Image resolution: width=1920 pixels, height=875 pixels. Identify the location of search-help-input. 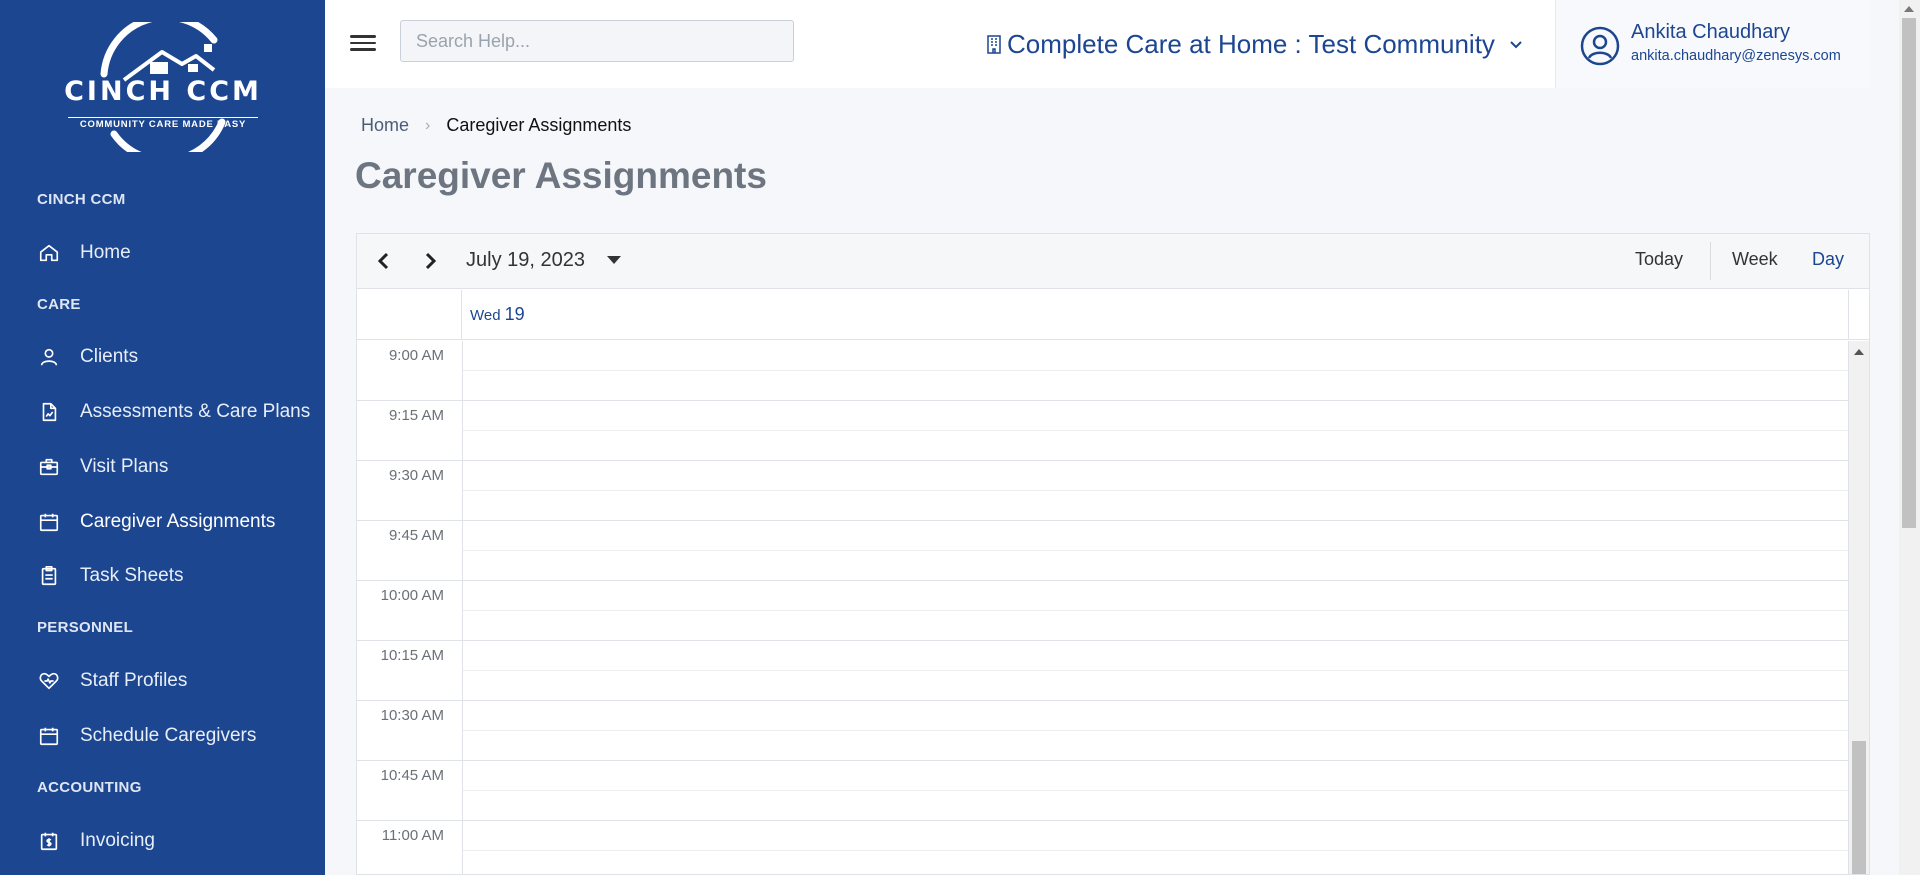
(597, 41).